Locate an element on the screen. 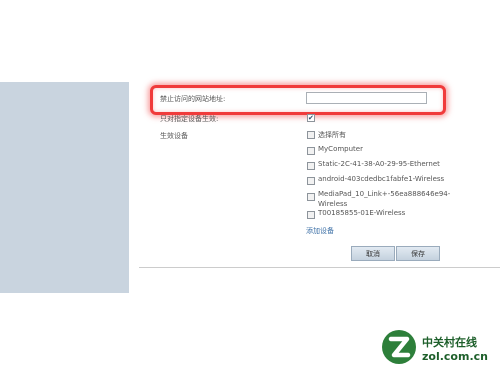 The width and height of the screenshot is (500, 375). zol-name-chinese: 中关村在线 is located at coordinates (449, 342).